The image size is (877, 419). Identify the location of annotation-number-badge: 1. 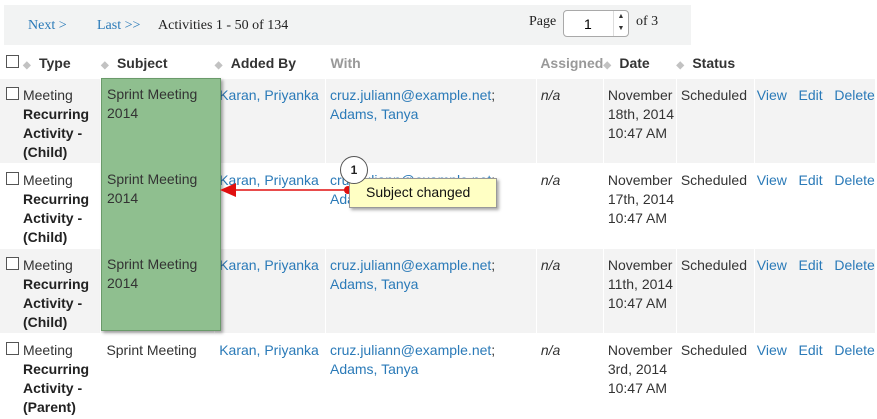
(354, 170).